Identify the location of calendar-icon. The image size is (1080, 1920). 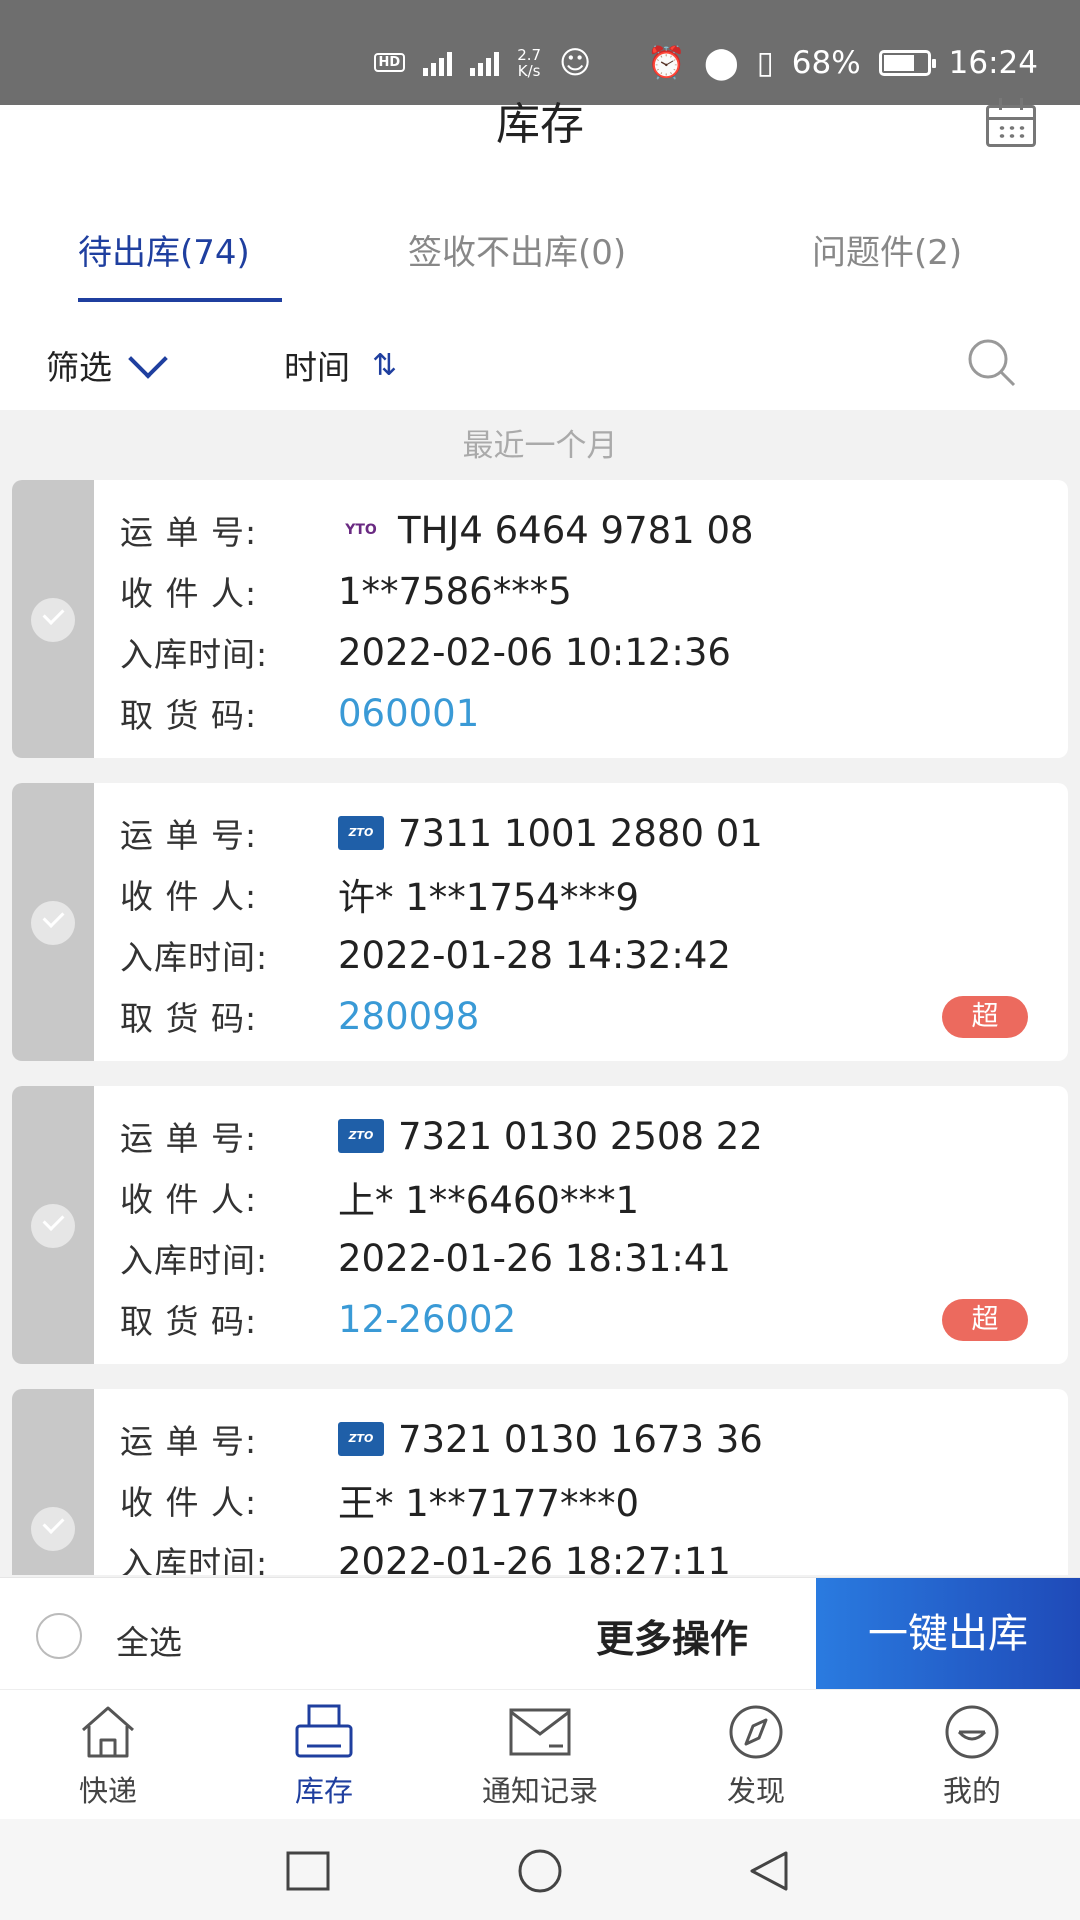
(1011, 122).